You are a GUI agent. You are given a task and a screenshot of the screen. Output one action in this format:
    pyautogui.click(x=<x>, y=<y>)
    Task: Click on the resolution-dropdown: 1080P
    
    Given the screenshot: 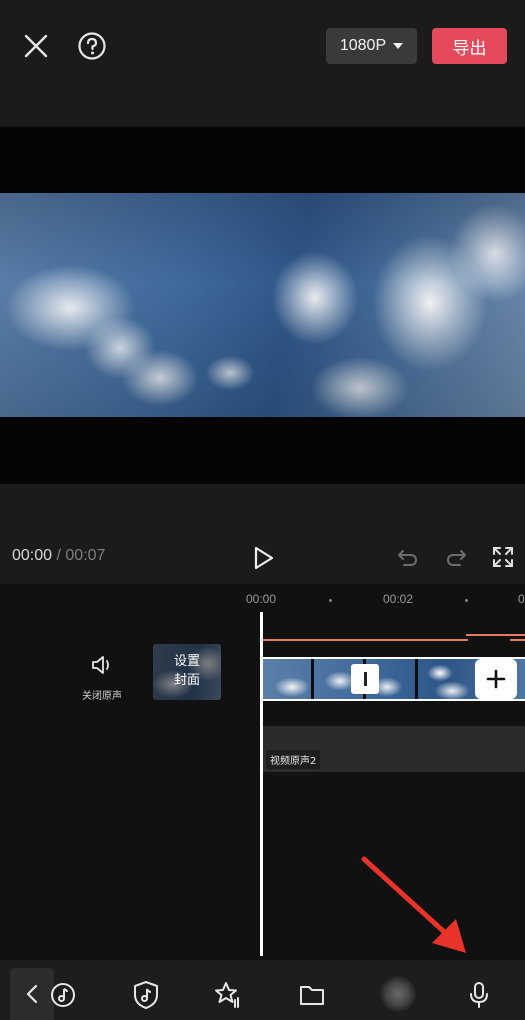 What is the action you would take?
    pyautogui.click(x=371, y=46)
    